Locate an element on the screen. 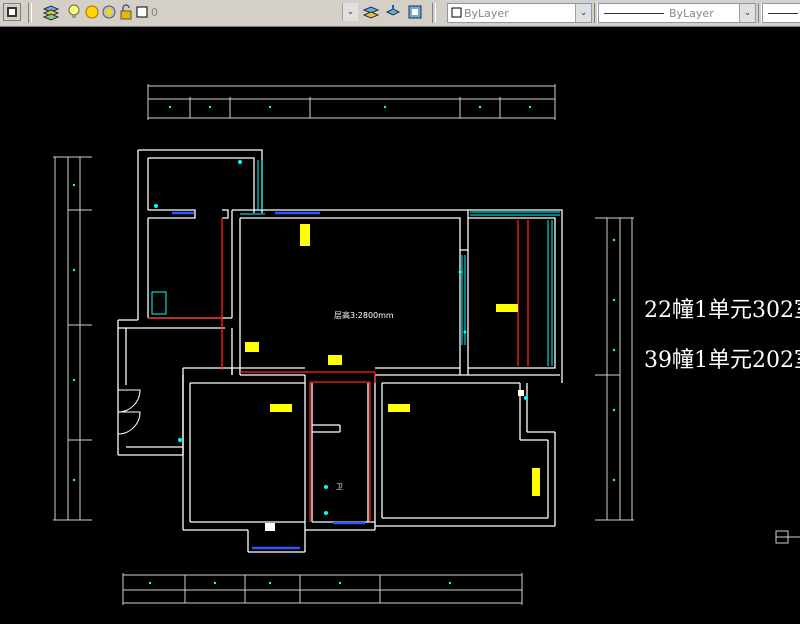  color-combo: ByLayer ⌄ is located at coordinates (519, 13).